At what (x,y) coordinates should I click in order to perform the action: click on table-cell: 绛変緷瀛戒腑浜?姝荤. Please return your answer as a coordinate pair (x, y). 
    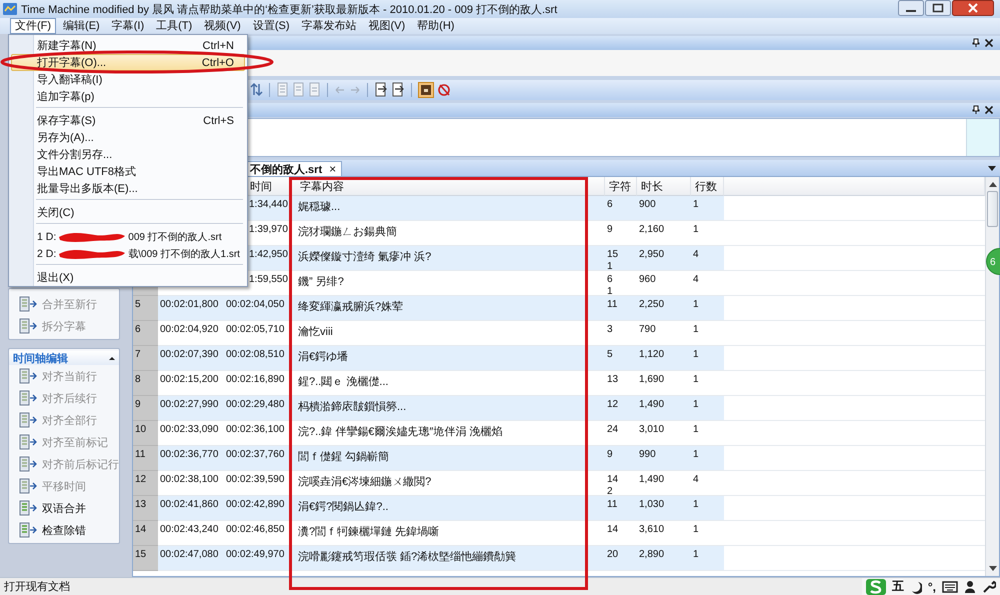
    Looking at the image, I should click on (447, 308).